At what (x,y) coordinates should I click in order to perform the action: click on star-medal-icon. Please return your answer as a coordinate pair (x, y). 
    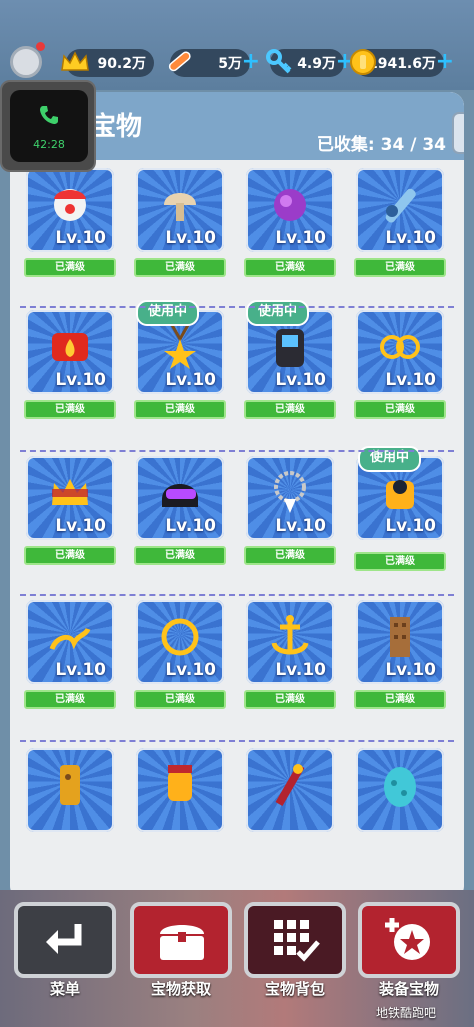
    Looking at the image, I should click on (180, 347).